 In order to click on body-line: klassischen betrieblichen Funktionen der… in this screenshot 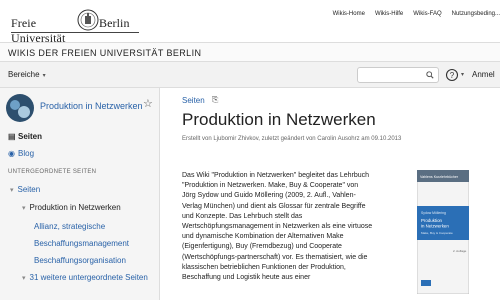, I will do `click(264, 267)`.